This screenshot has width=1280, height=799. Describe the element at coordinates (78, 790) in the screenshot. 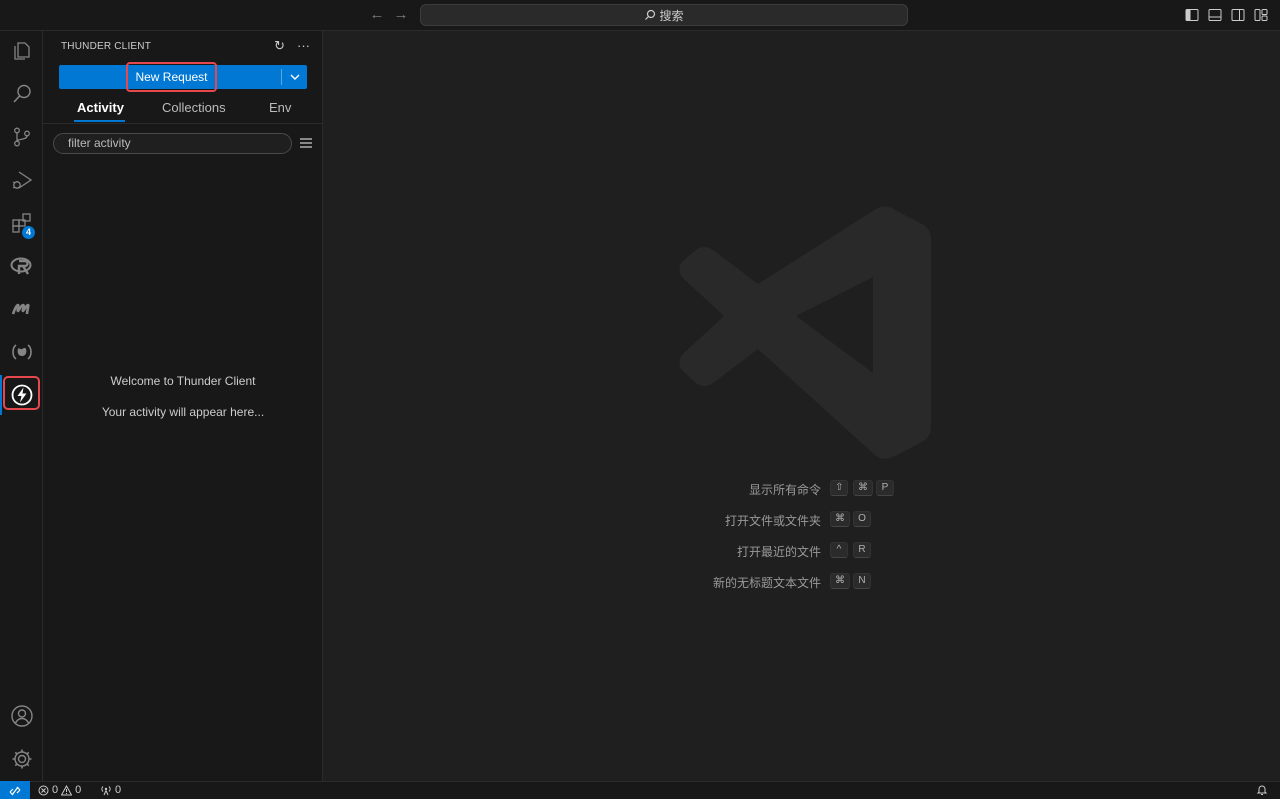

I see `warning-count: 0` at that location.